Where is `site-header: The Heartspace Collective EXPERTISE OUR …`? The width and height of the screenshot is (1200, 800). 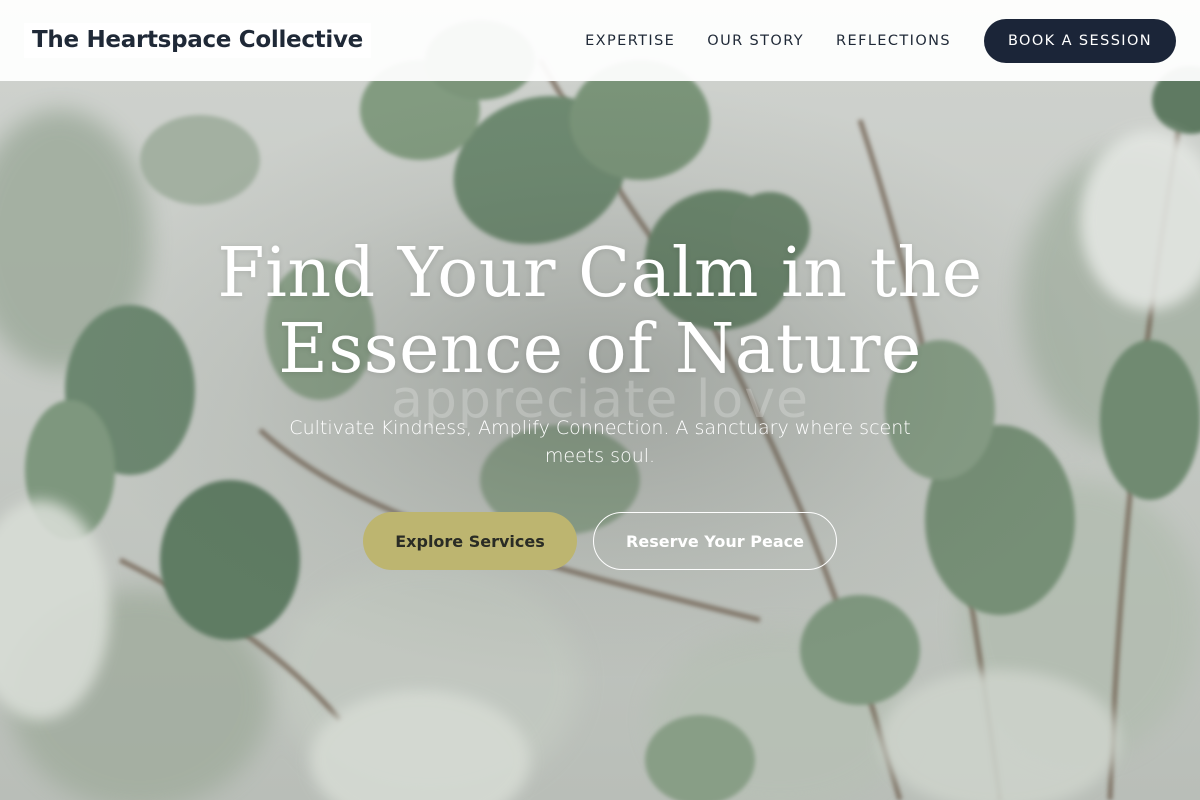
site-header: The Heartspace Collective EXPERTISE OUR … is located at coordinates (600, 40).